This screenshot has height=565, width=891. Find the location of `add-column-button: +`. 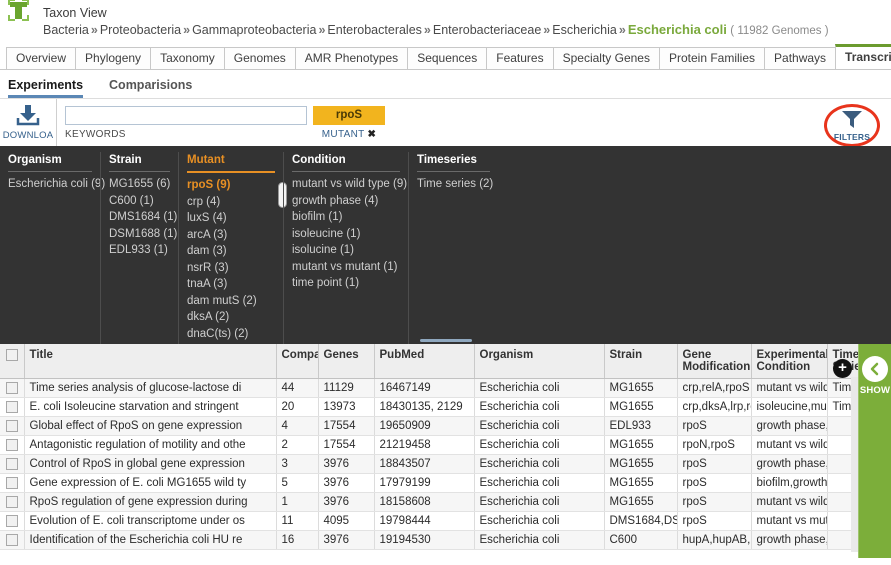

add-column-button: + is located at coordinates (842, 368).